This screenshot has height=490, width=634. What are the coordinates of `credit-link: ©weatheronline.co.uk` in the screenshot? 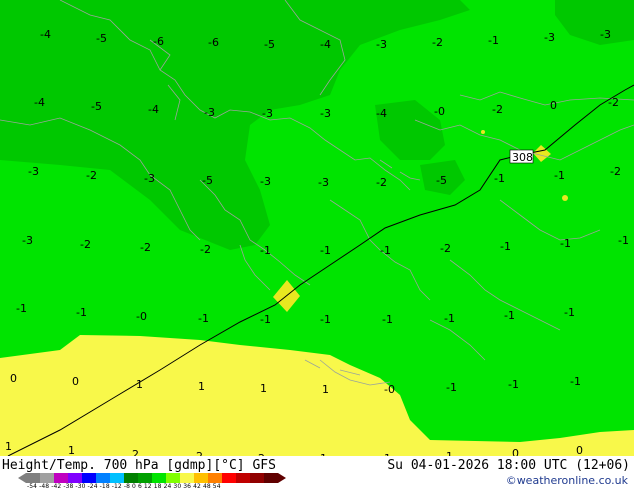 It's located at (567, 480).